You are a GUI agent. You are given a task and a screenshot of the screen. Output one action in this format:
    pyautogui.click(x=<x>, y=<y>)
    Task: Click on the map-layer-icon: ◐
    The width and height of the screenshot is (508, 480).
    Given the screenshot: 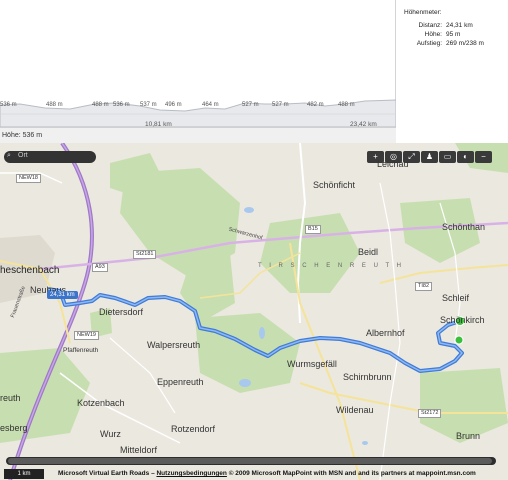 What is the action you would take?
    pyautogui.click(x=465, y=157)
    